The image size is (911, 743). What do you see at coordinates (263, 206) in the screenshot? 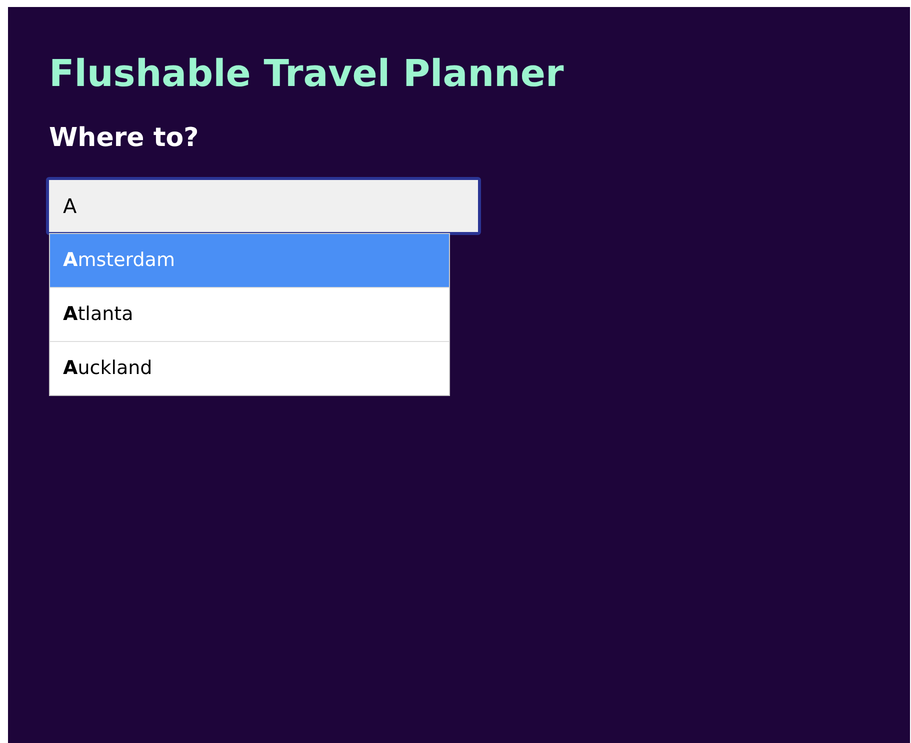
I see `search-field: A` at bounding box center [263, 206].